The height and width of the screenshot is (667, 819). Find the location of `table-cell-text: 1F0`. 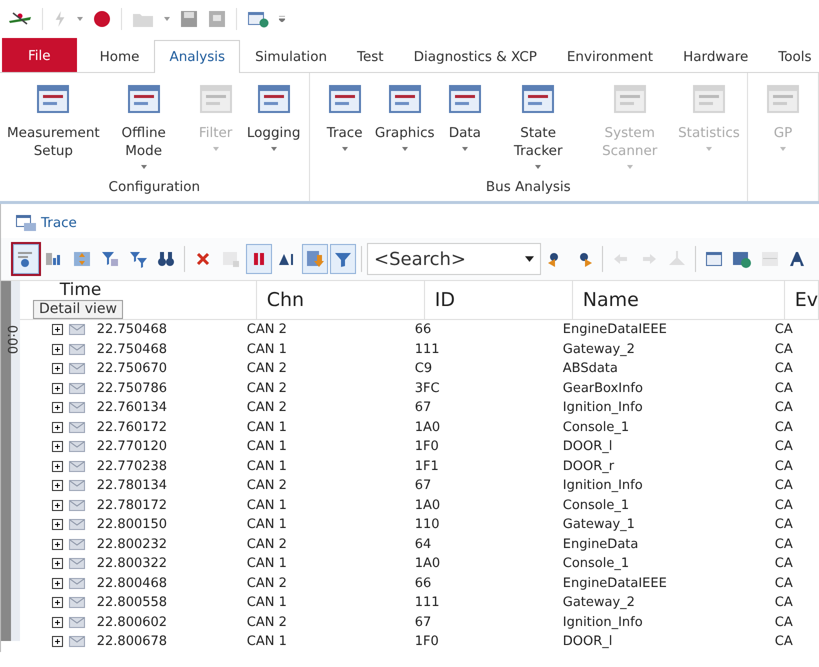

table-cell-text: 1F0 is located at coordinates (427, 642).